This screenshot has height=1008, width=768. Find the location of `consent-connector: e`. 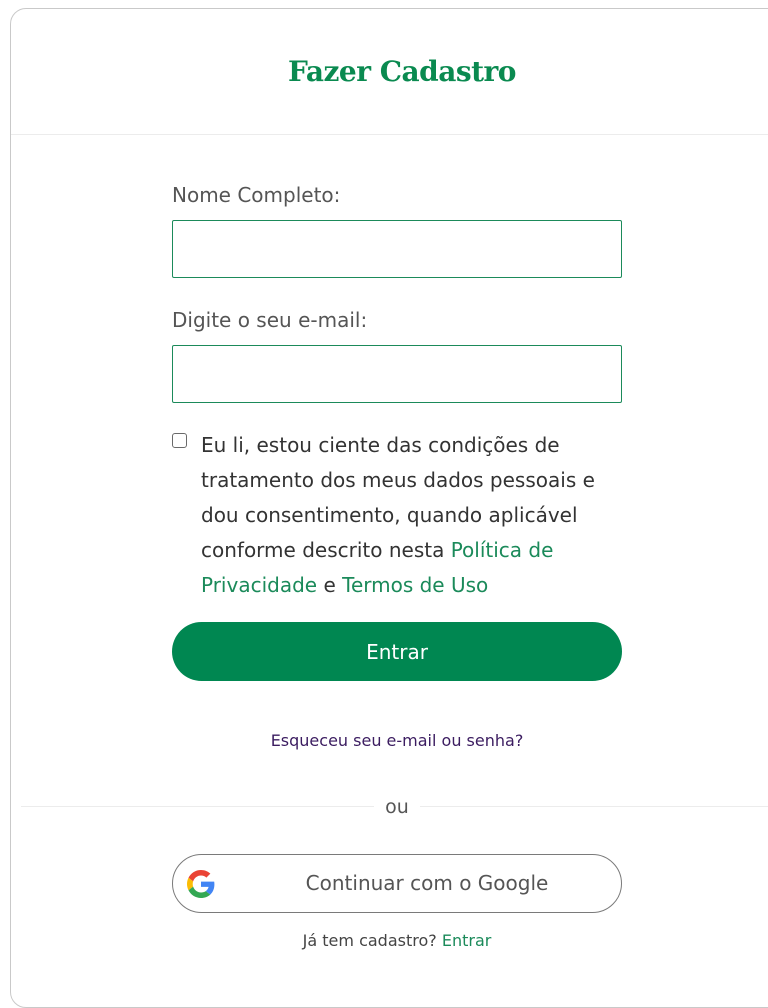

consent-connector: e is located at coordinates (330, 585).